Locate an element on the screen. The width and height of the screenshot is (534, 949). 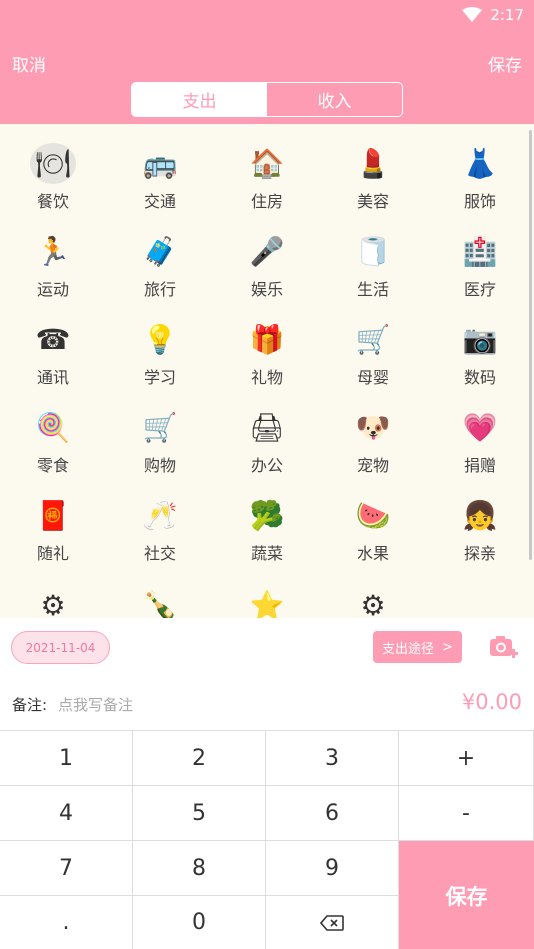
category-label: 交通 is located at coordinates (159, 201).